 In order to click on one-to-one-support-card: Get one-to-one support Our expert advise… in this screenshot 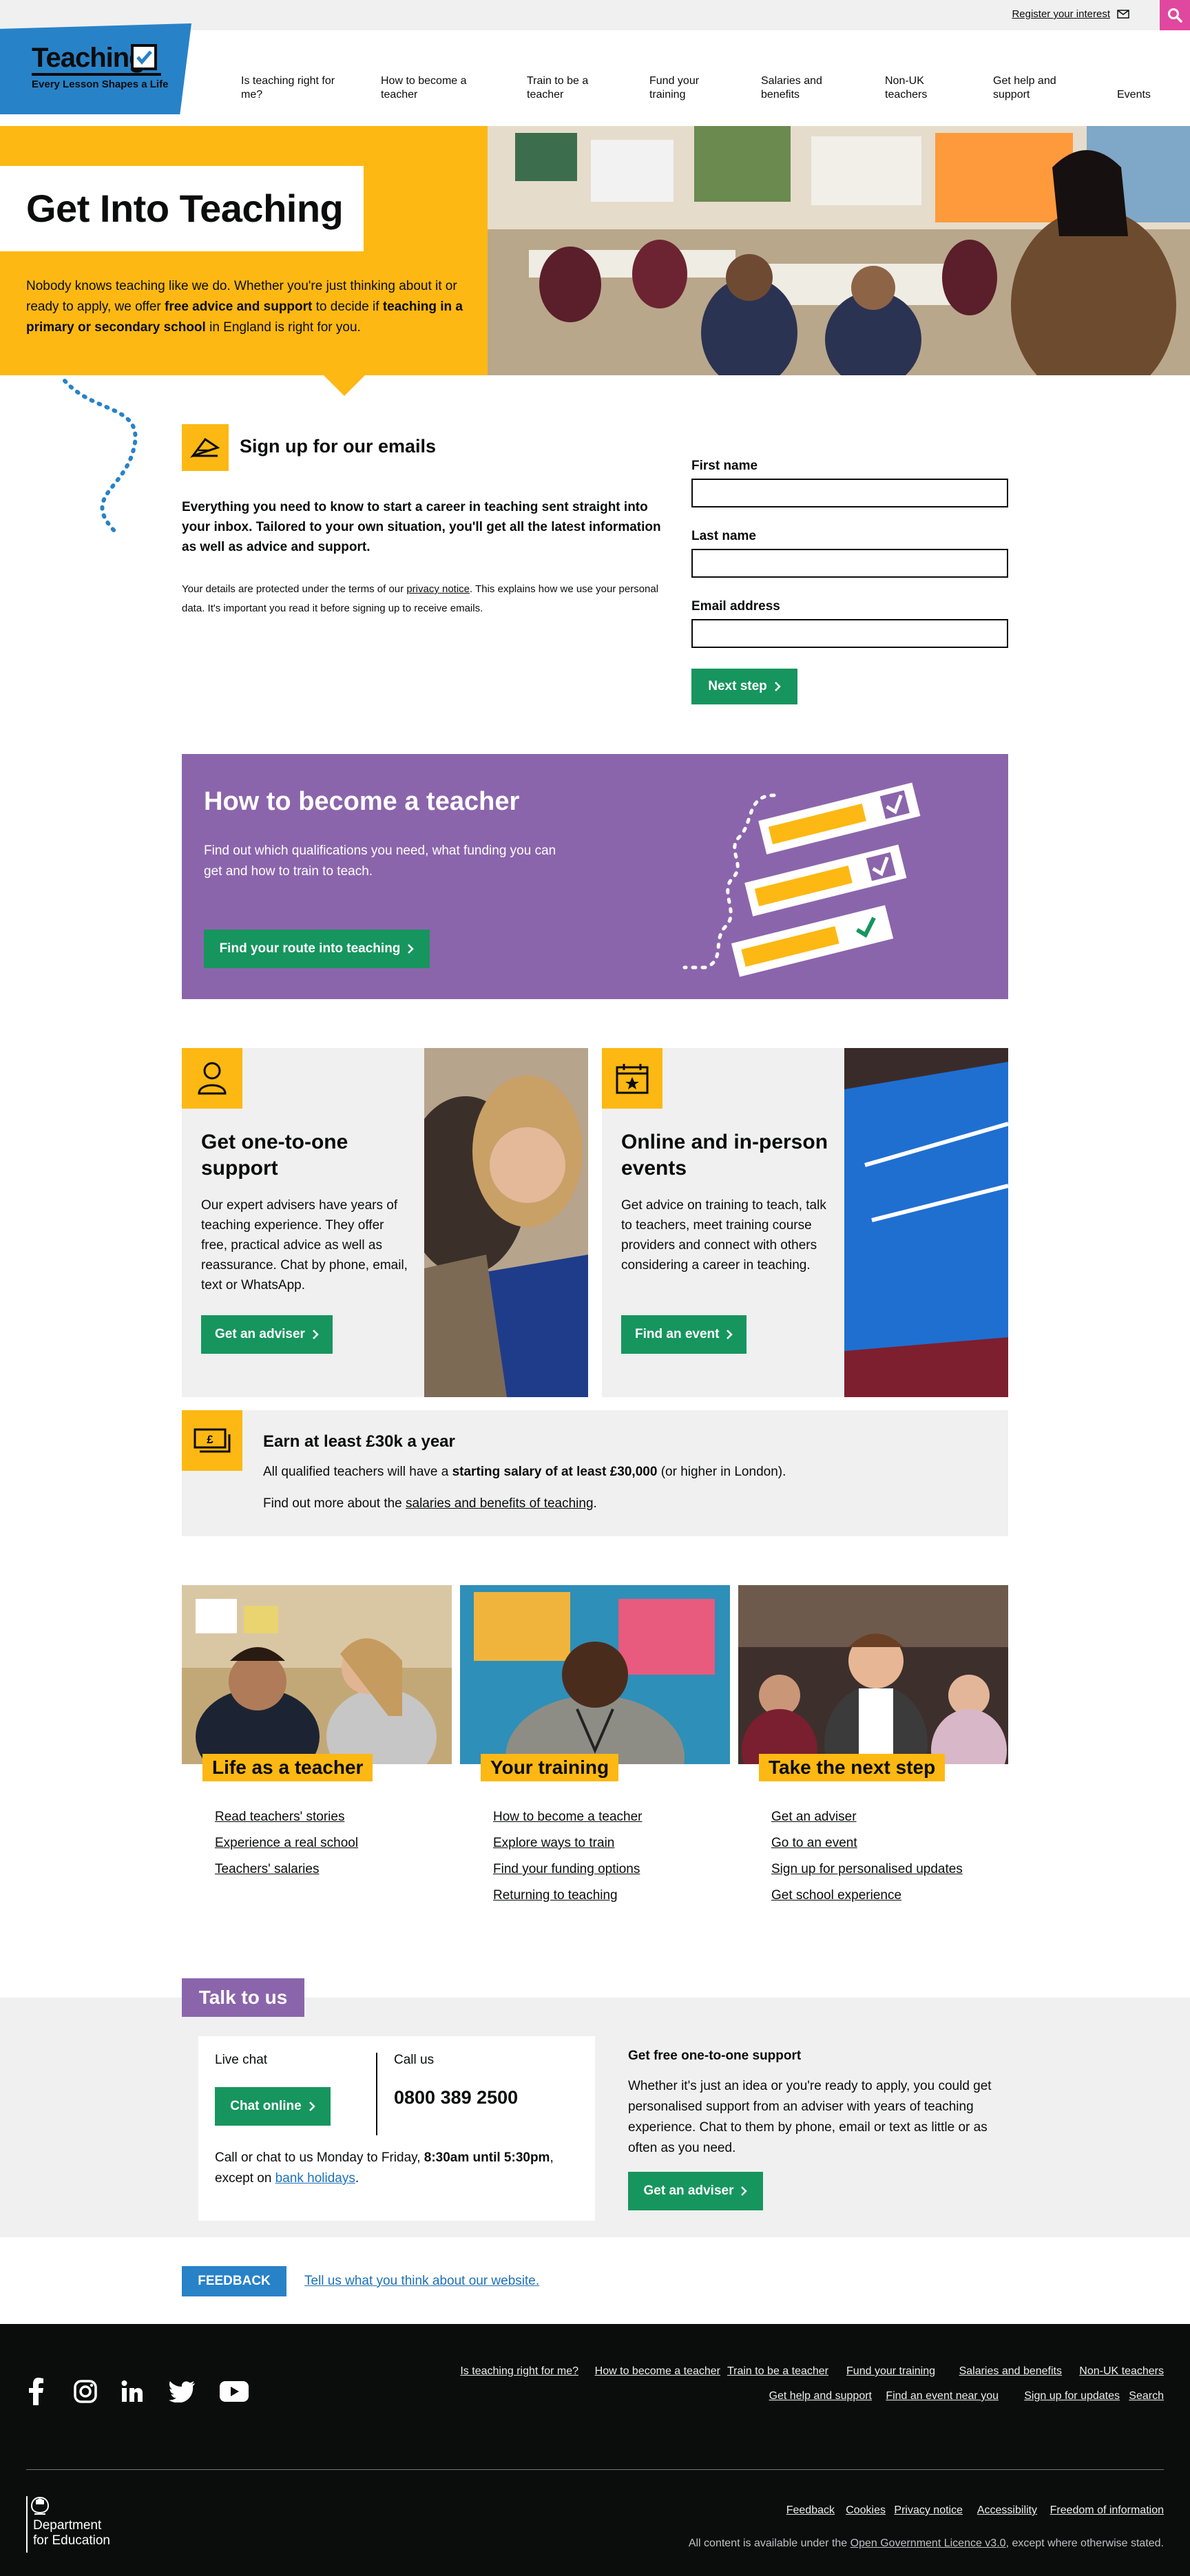, I will do `click(385, 1222)`.